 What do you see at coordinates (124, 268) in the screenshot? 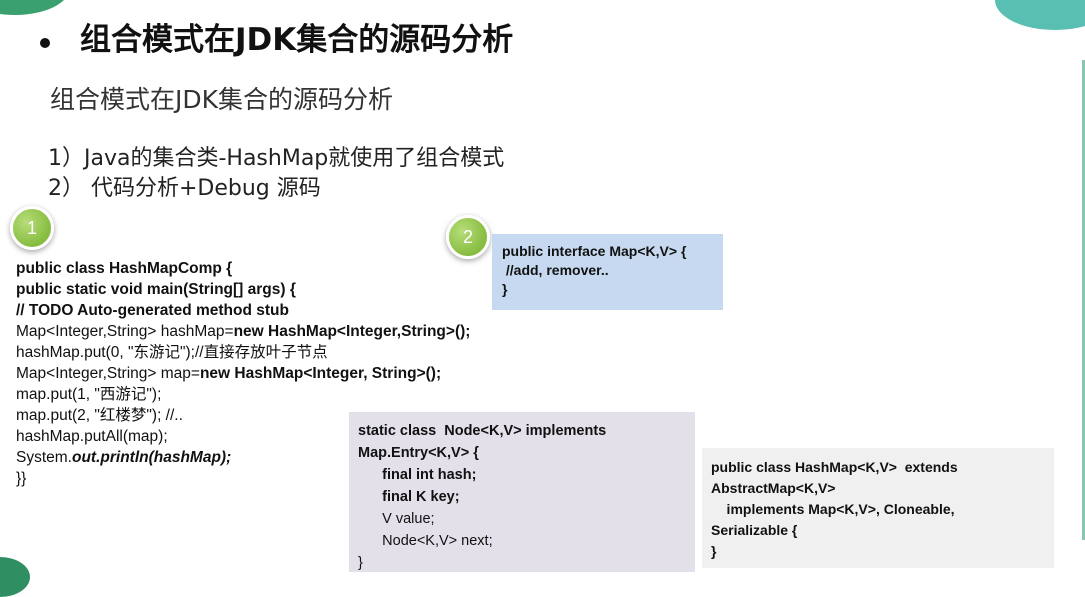
I see `code-line: public class HashMapComp {` at bounding box center [124, 268].